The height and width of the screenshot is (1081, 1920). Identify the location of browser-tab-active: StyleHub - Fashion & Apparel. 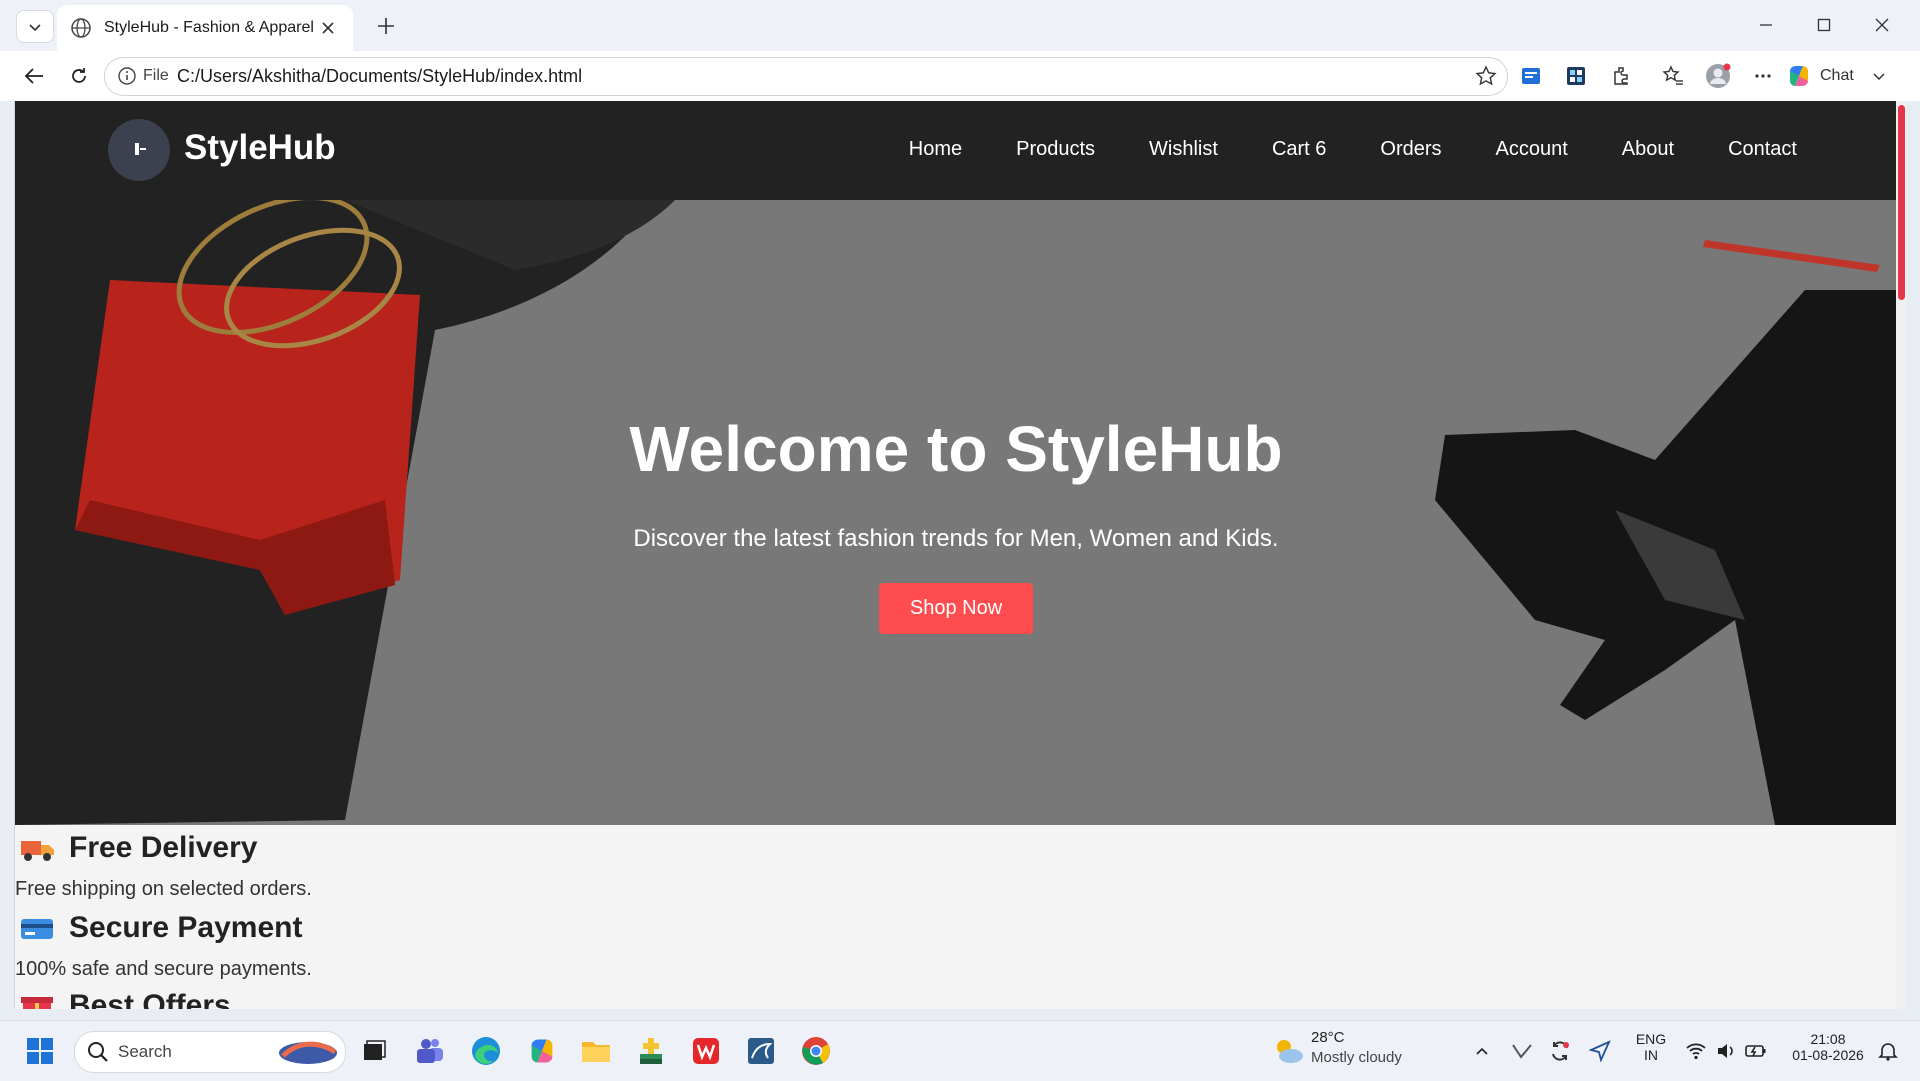
(205, 28).